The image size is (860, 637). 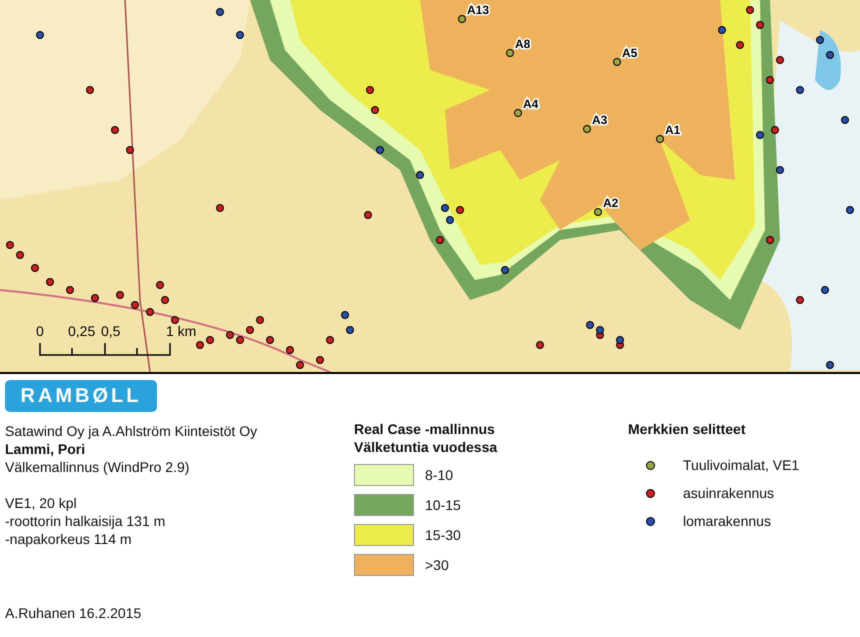 What do you see at coordinates (522, 44) in the screenshot?
I see `turbine-label: A8` at bounding box center [522, 44].